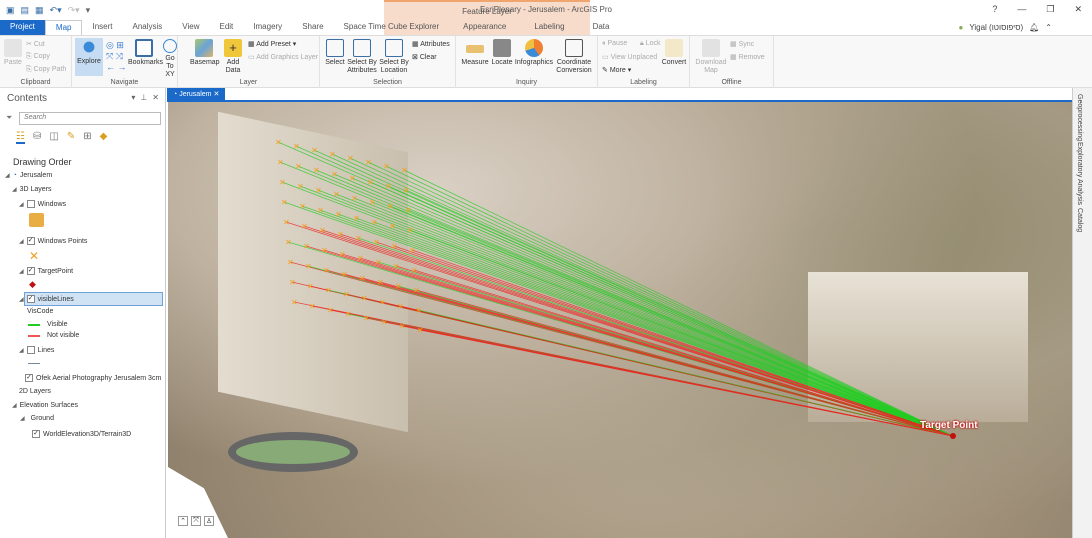 The image size is (1092, 538). I want to click on pause-button: ⏸ Pause, so click(614, 44).